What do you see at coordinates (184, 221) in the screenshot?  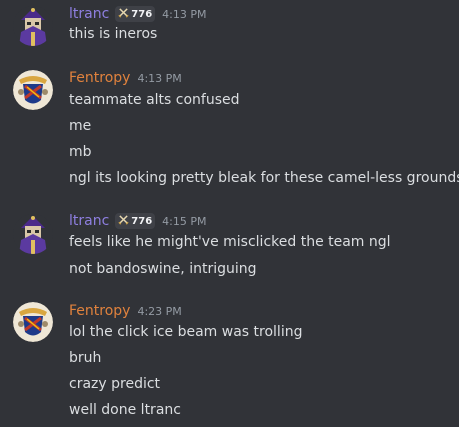 I see `timestamp: 4:15 PM` at bounding box center [184, 221].